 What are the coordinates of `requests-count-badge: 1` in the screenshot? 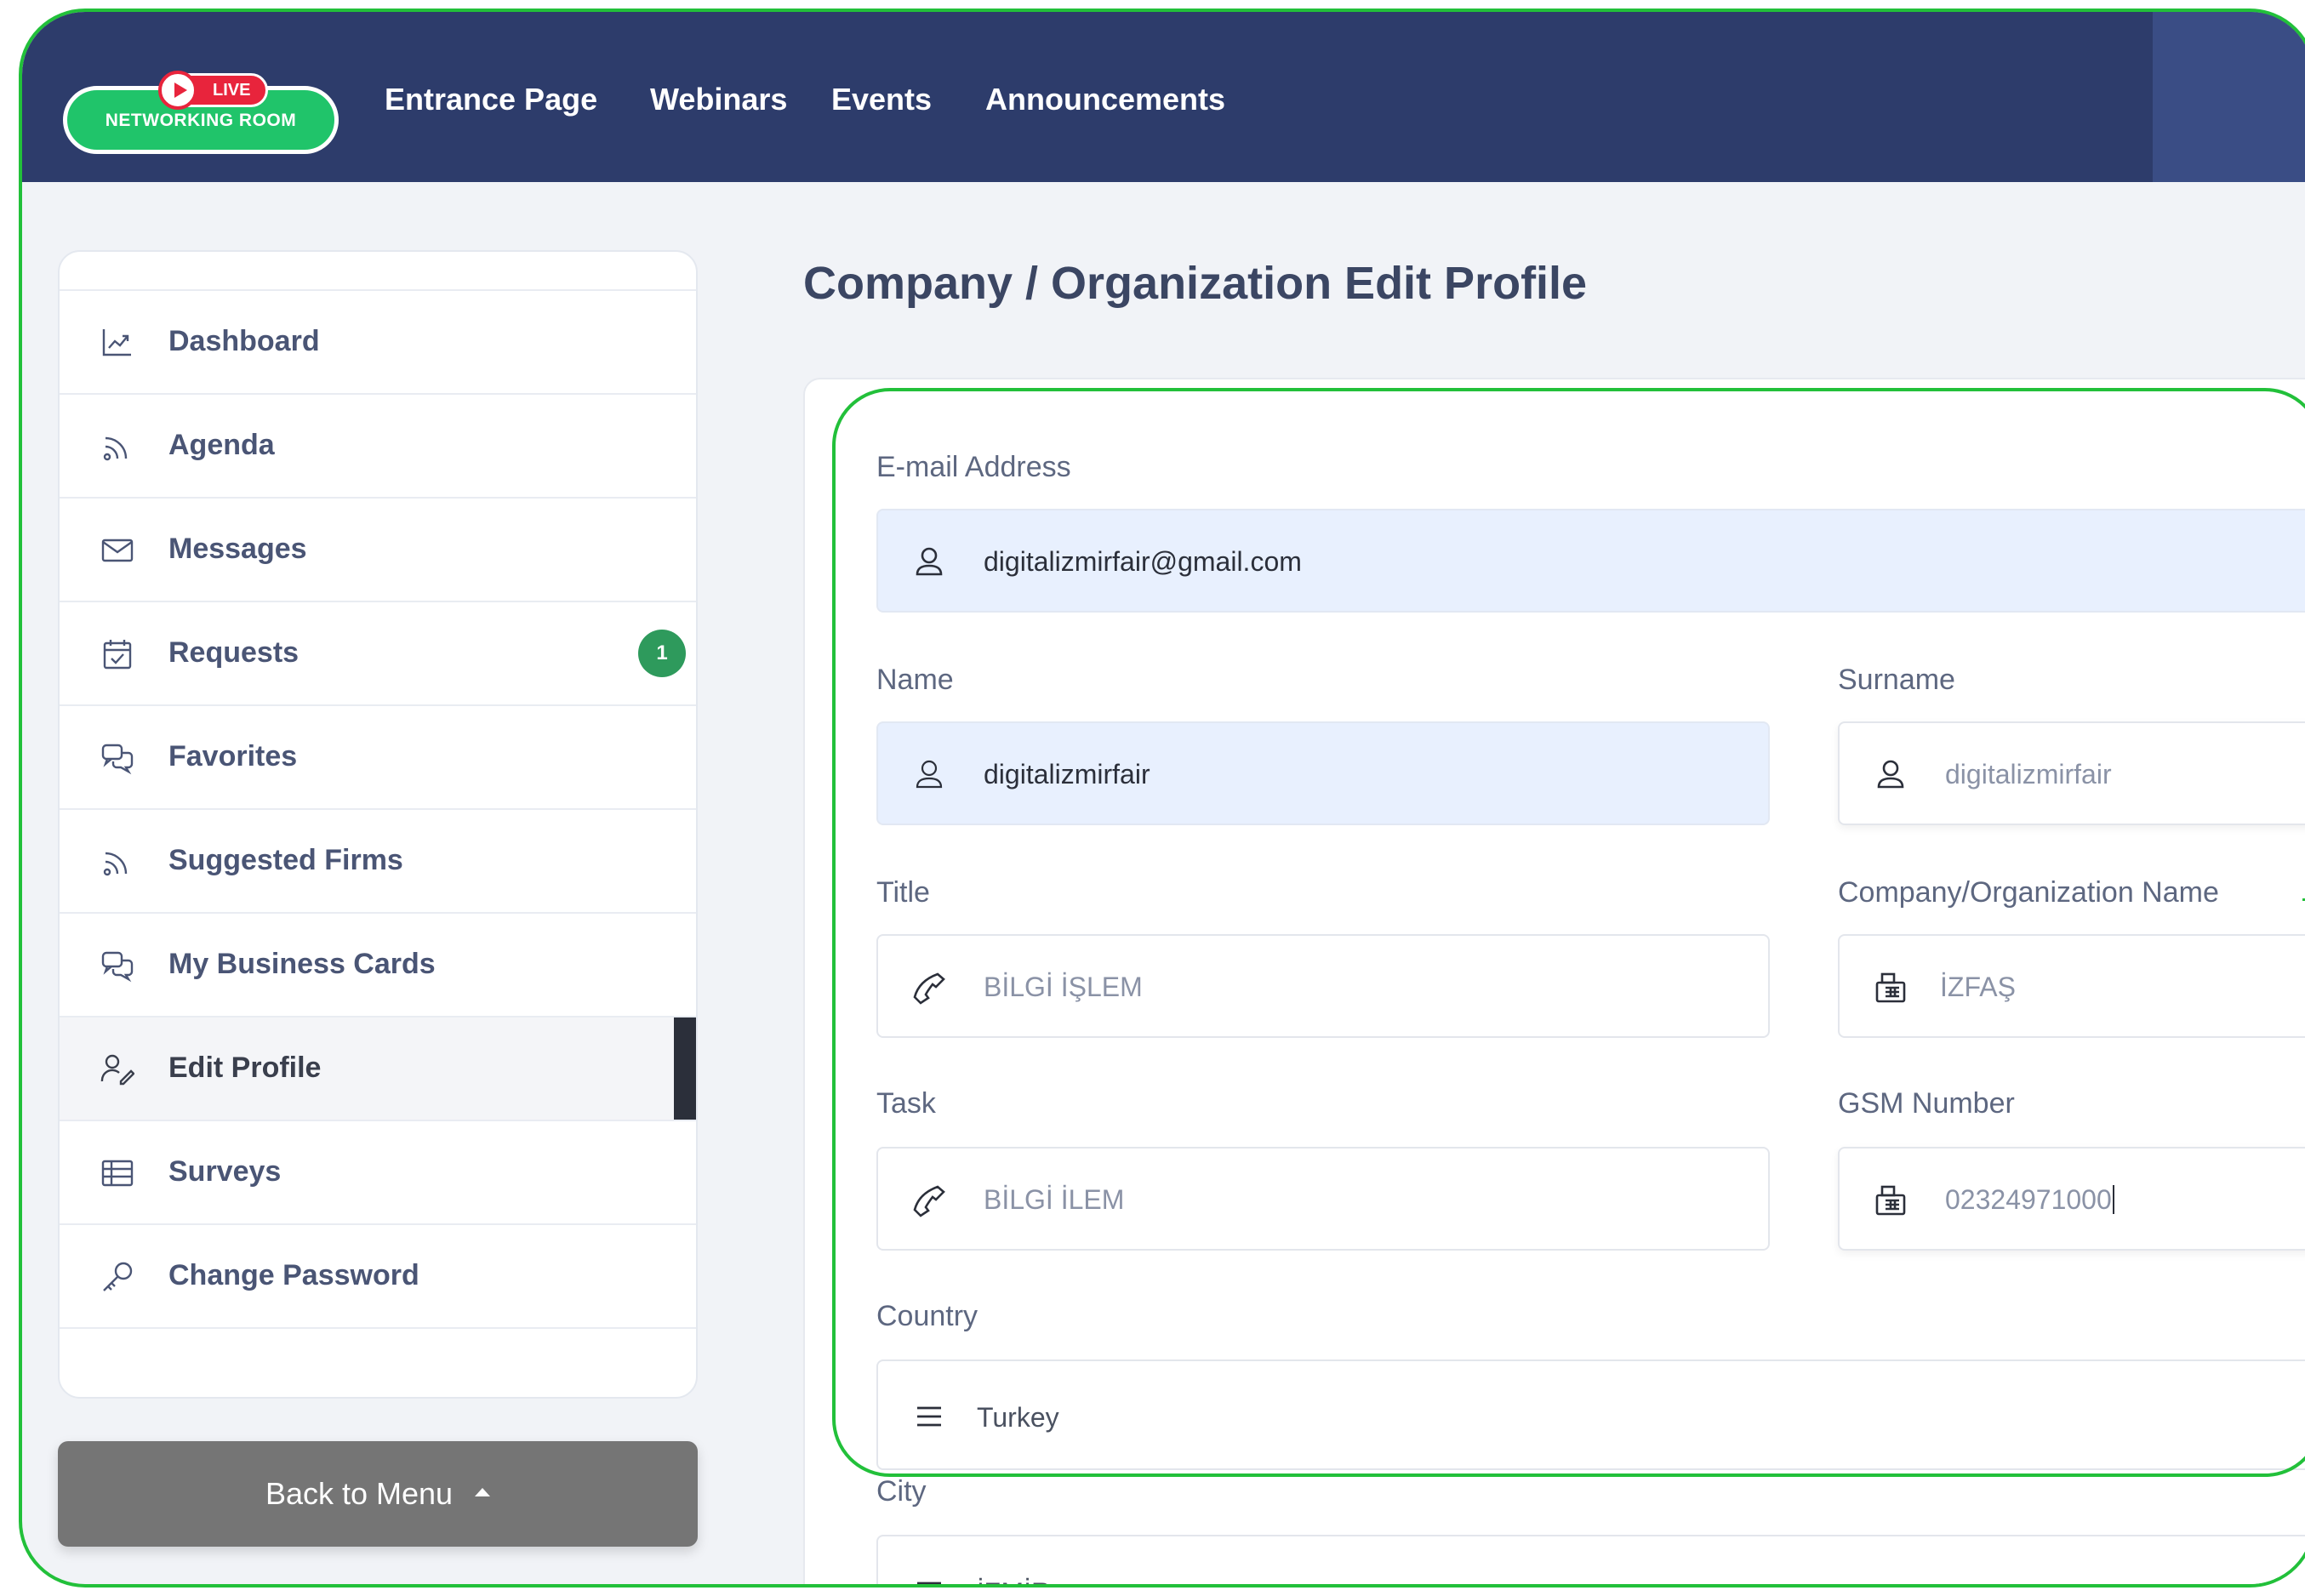 It's located at (662, 654).